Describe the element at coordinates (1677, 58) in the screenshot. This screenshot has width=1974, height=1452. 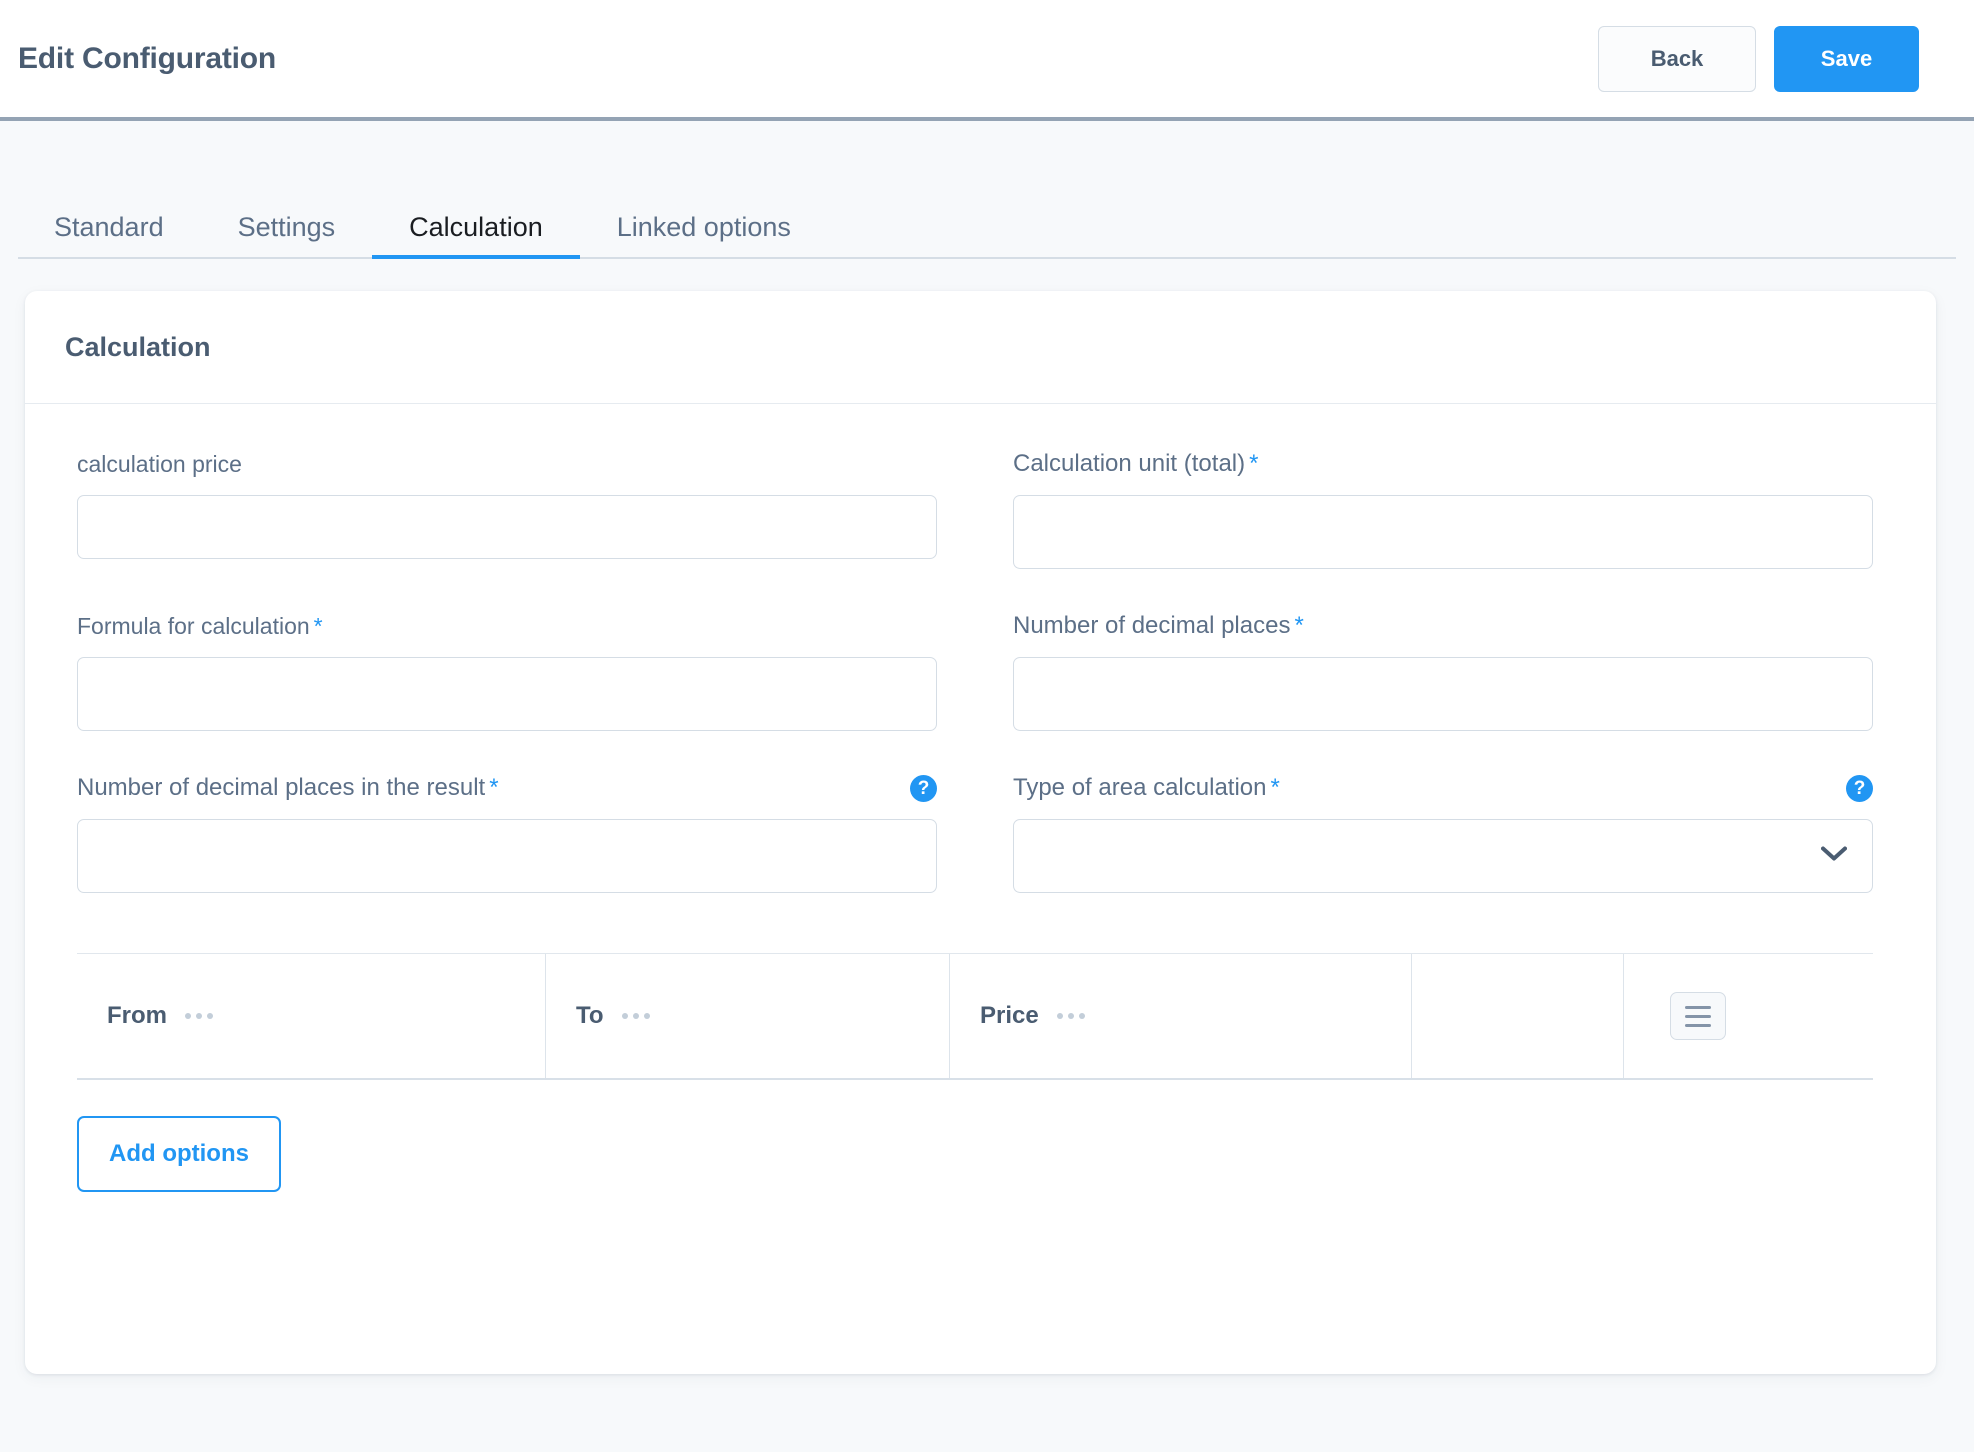
I see `back-button: Back` at that location.